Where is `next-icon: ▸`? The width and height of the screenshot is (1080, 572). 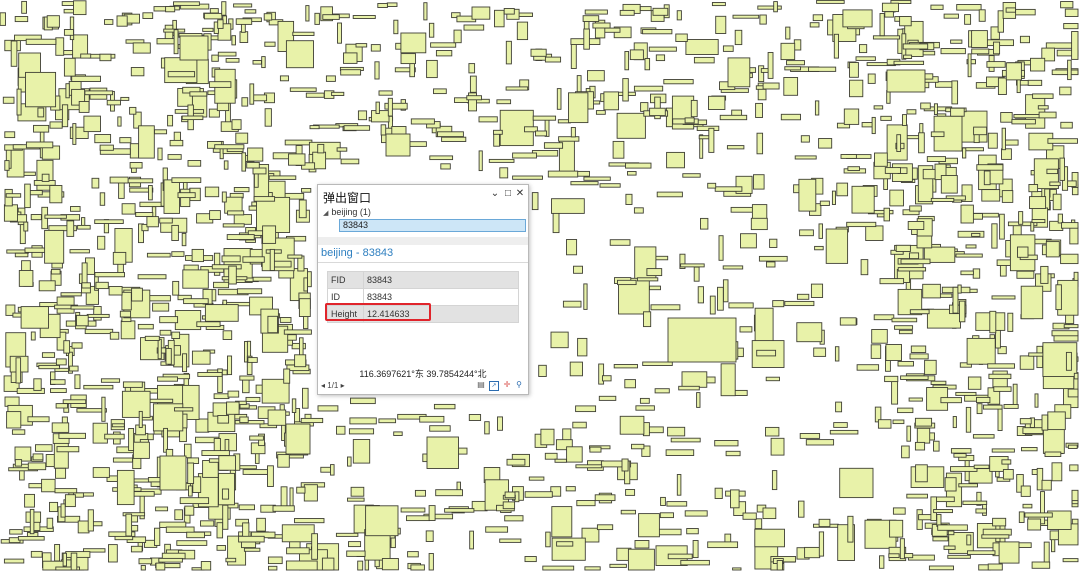 next-icon: ▸ is located at coordinates (343, 385).